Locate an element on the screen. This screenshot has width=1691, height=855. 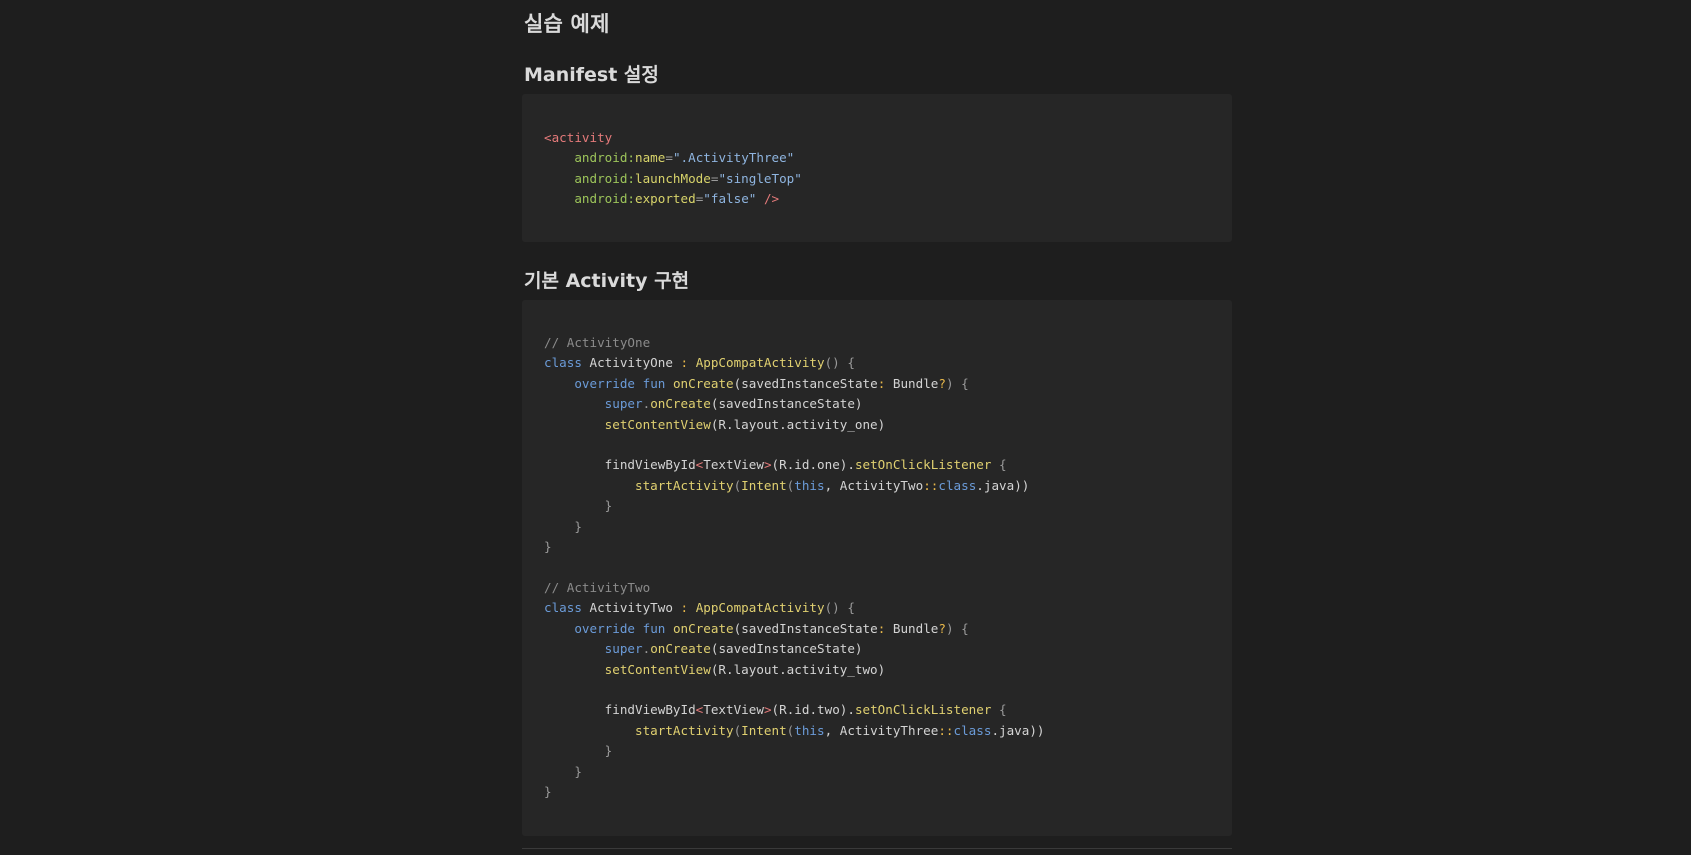
heading-manifest: Manifest 설정 is located at coordinates (591, 75).